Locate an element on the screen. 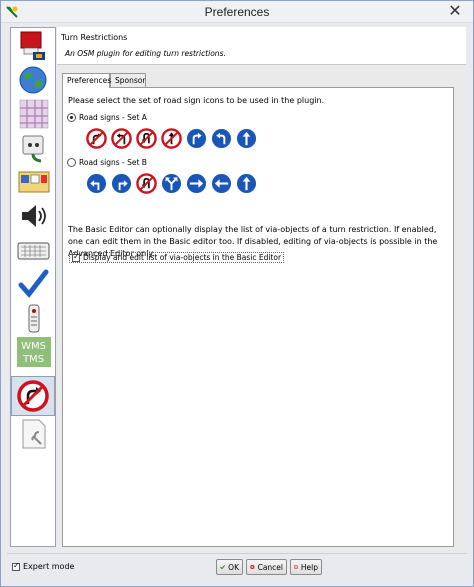  sidebar-item-display is located at coordinates (33, 46).